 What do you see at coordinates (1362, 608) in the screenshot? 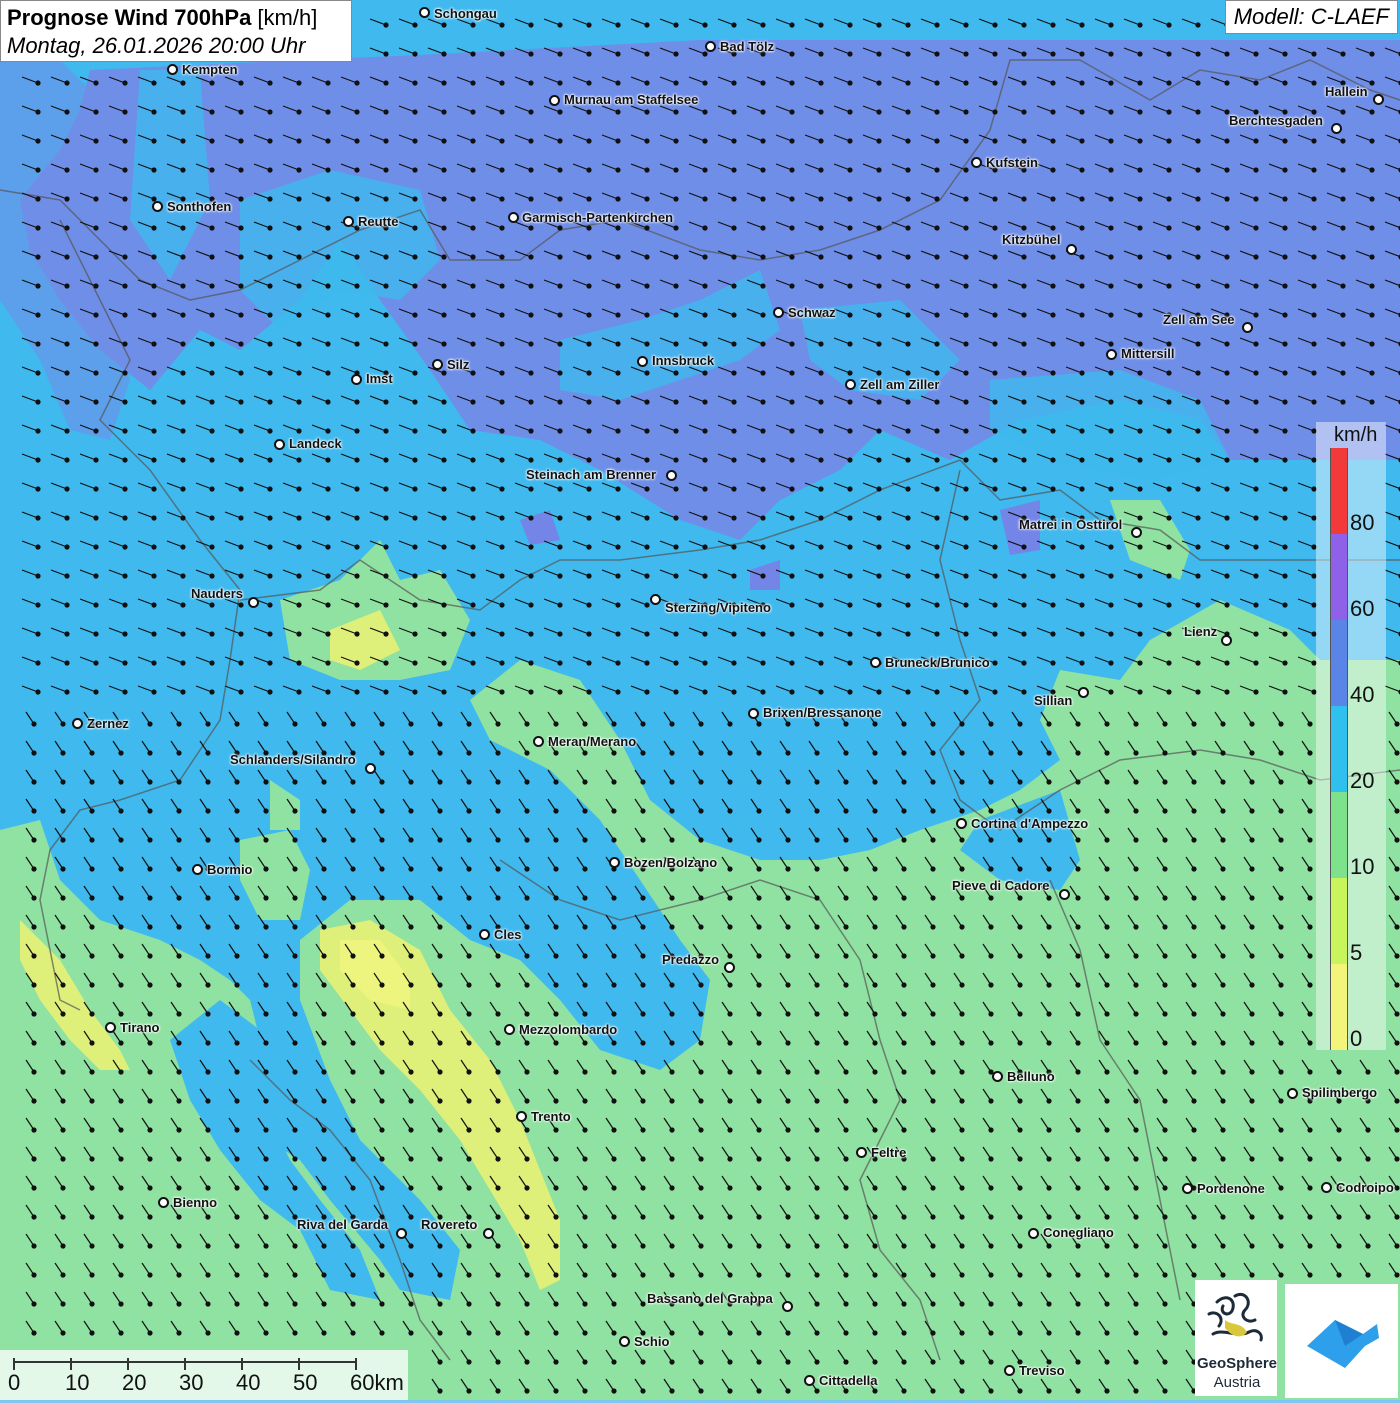
I see `legend-label: 60` at bounding box center [1362, 608].